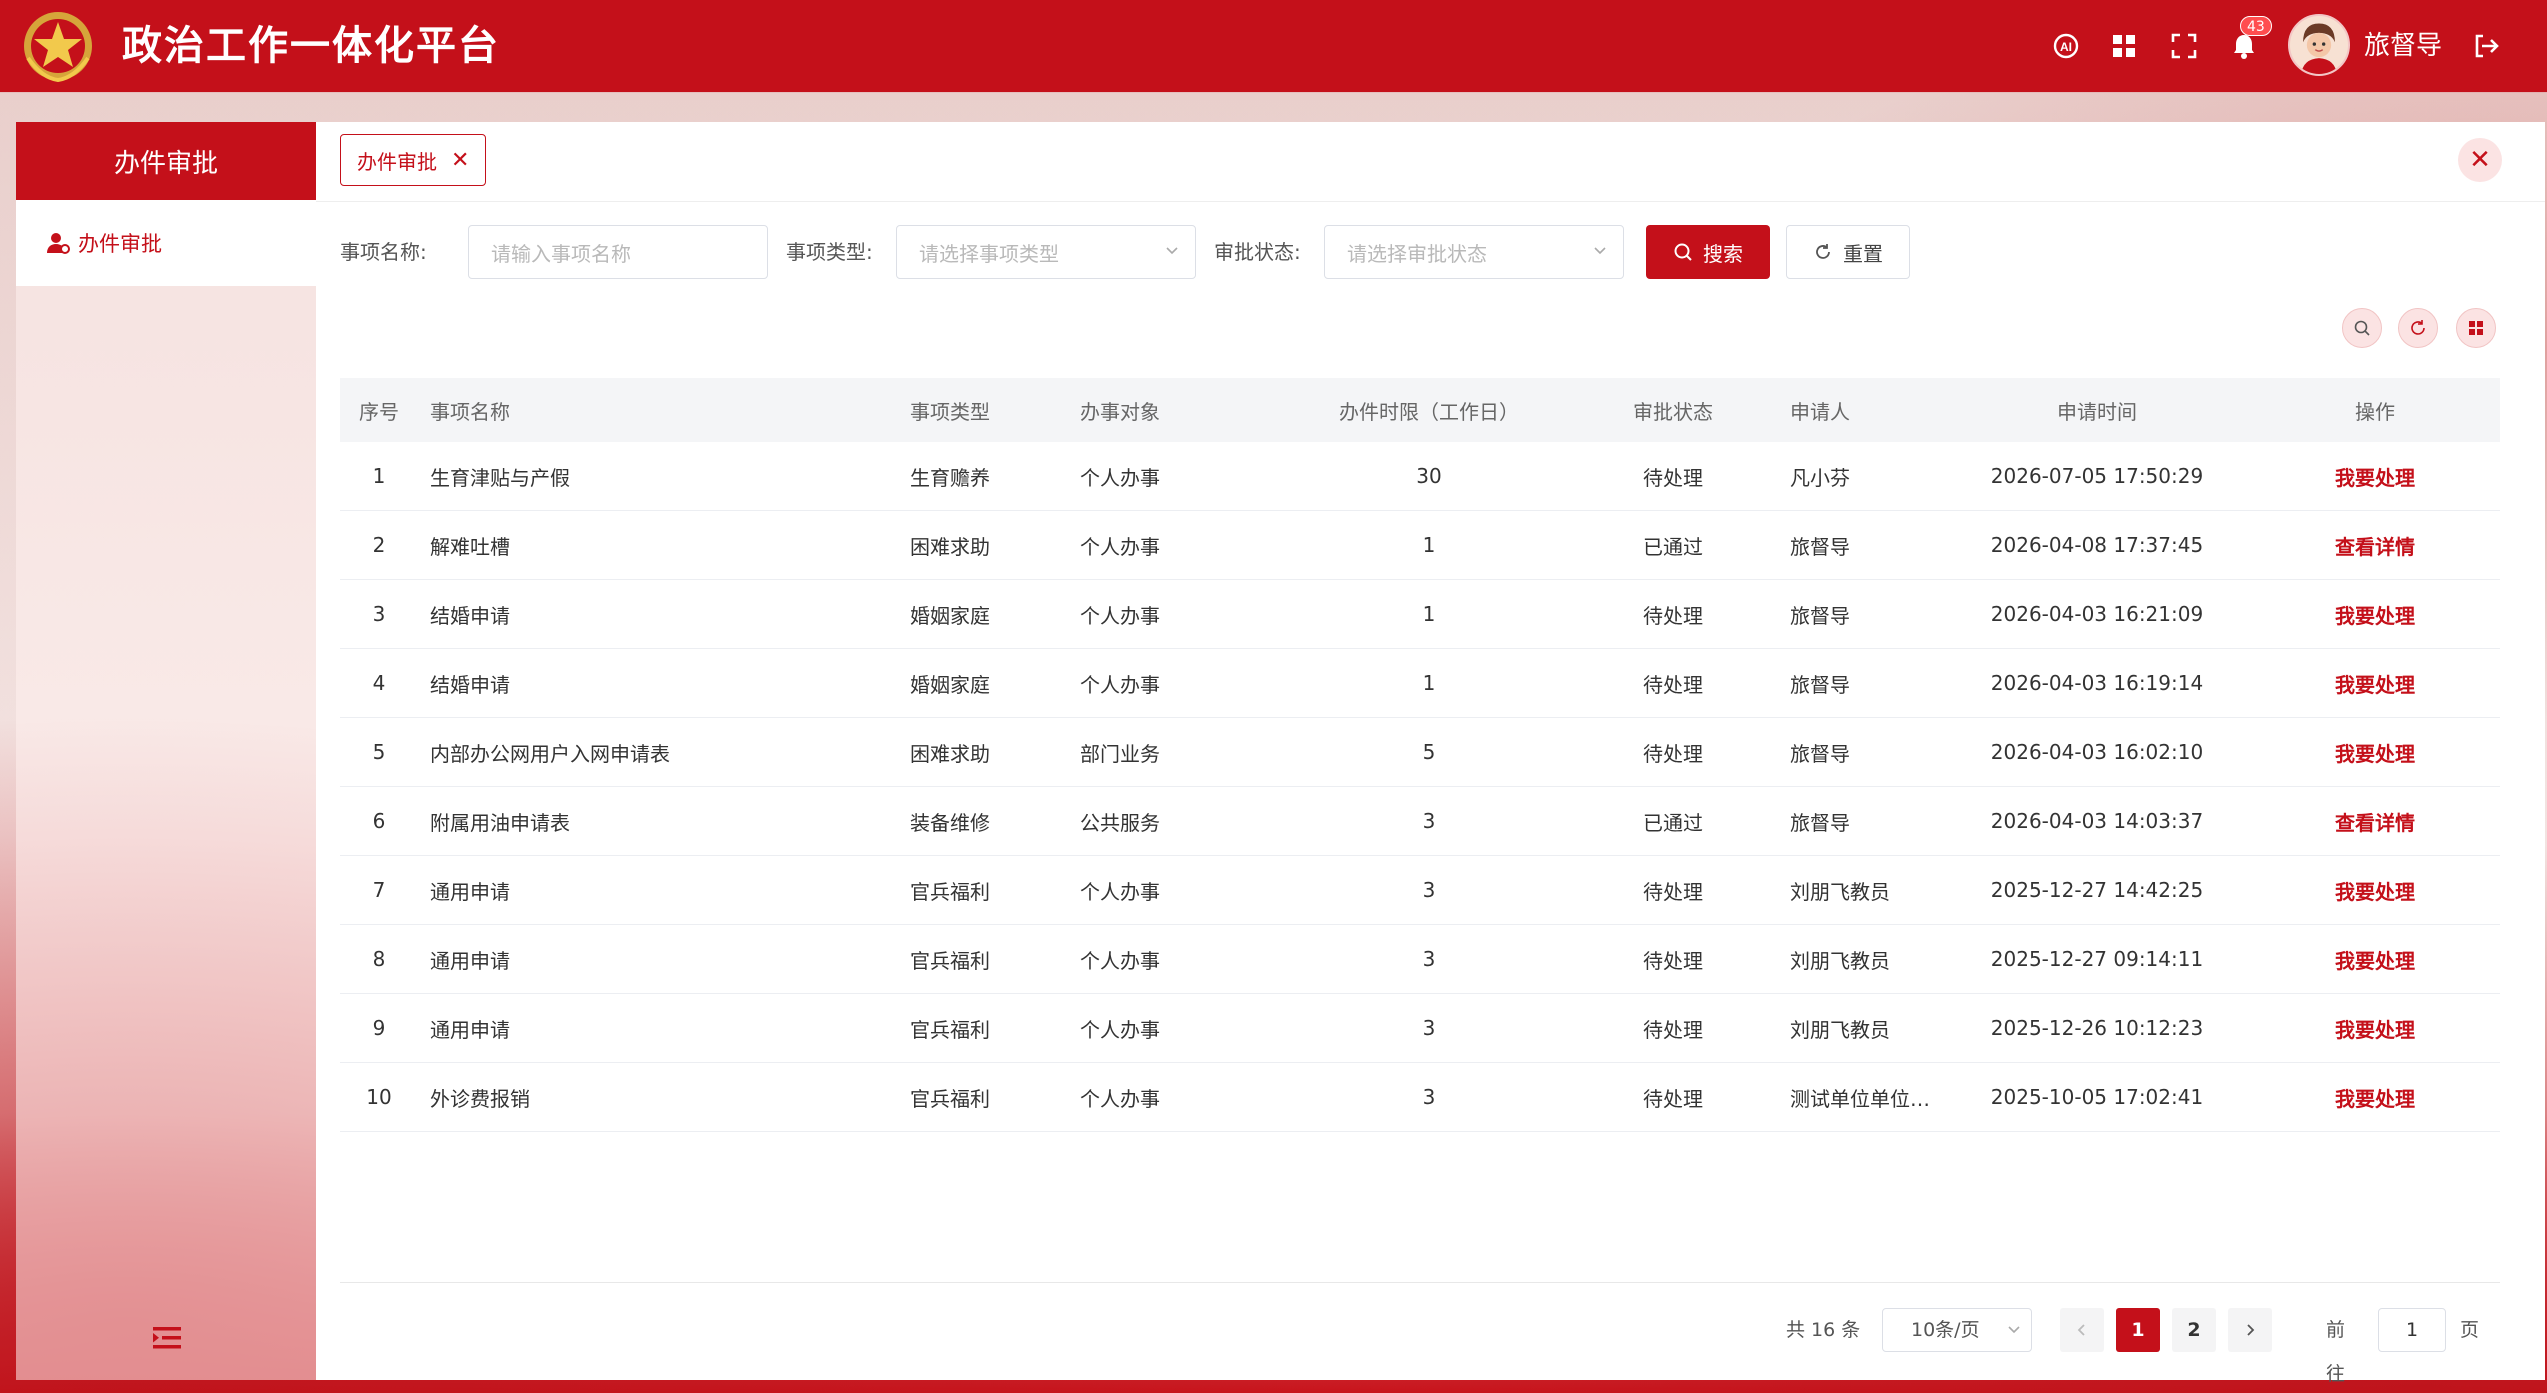 The height and width of the screenshot is (1393, 2547). What do you see at coordinates (470, 411) in the screenshot?
I see `col-header-name: 事项名称` at bounding box center [470, 411].